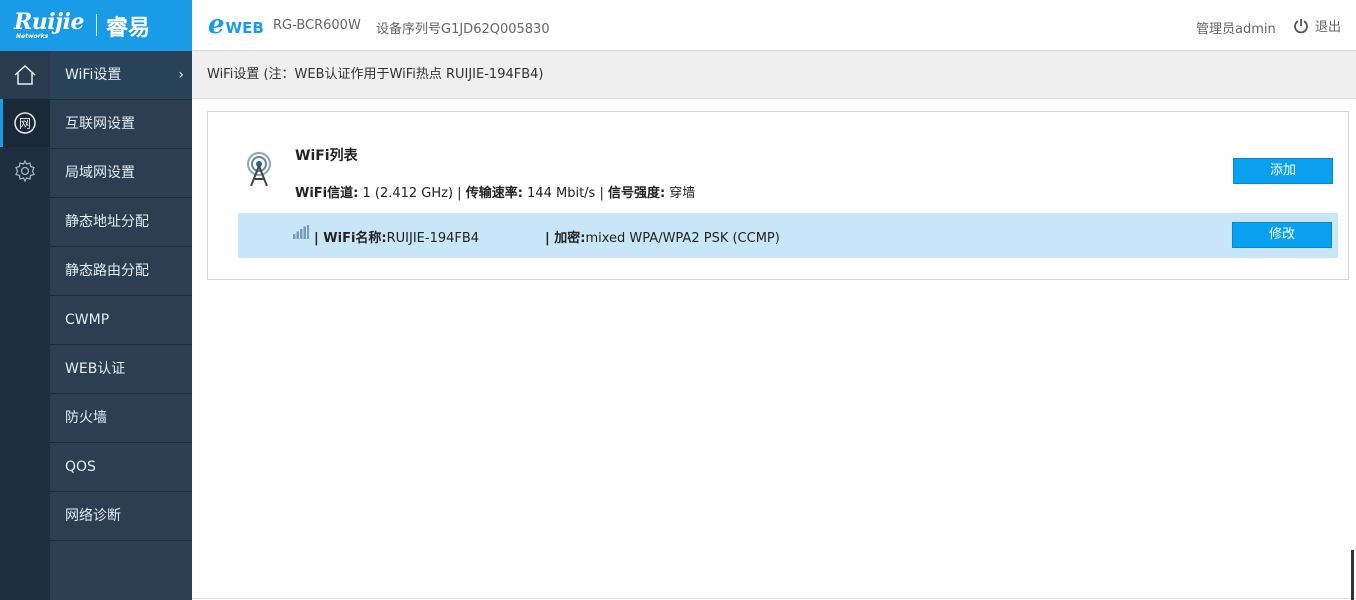 The height and width of the screenshot is (600, 1356). What do you see at coordinates (100, 173) in the screenshot?
I see `sidebar-item-label: 局域网设置` at bounding box center [100, 173].